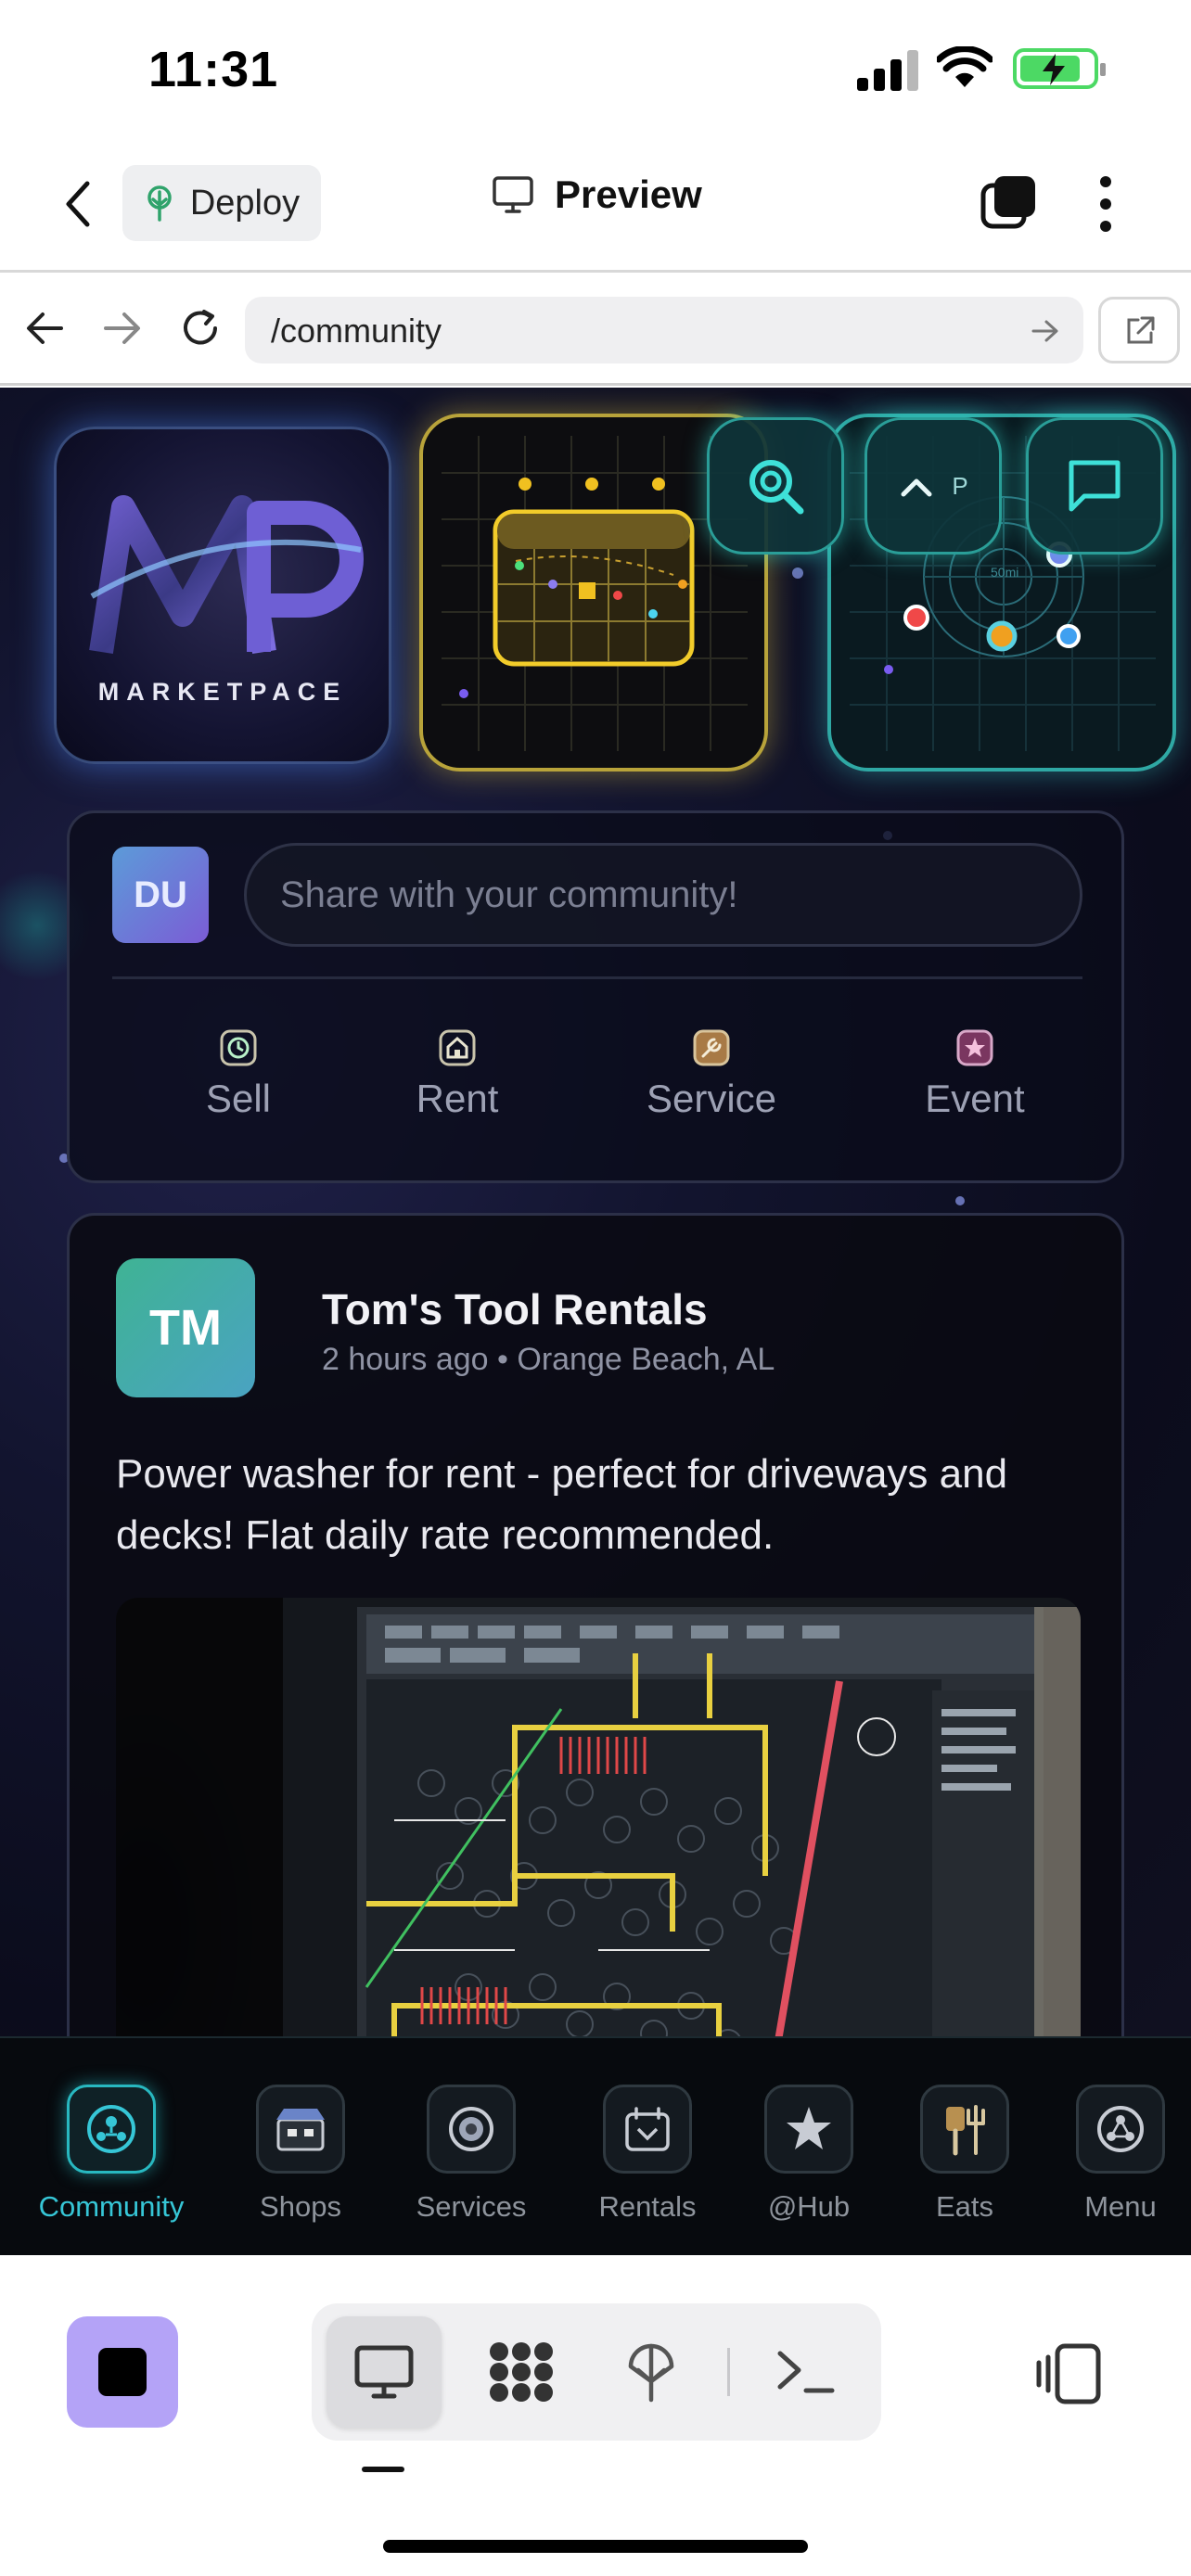 The image size is (1191, 2576). Describe the element at coordinates (663, 895) in the screenshot. I see `share-input: Share with your community!` at that location.